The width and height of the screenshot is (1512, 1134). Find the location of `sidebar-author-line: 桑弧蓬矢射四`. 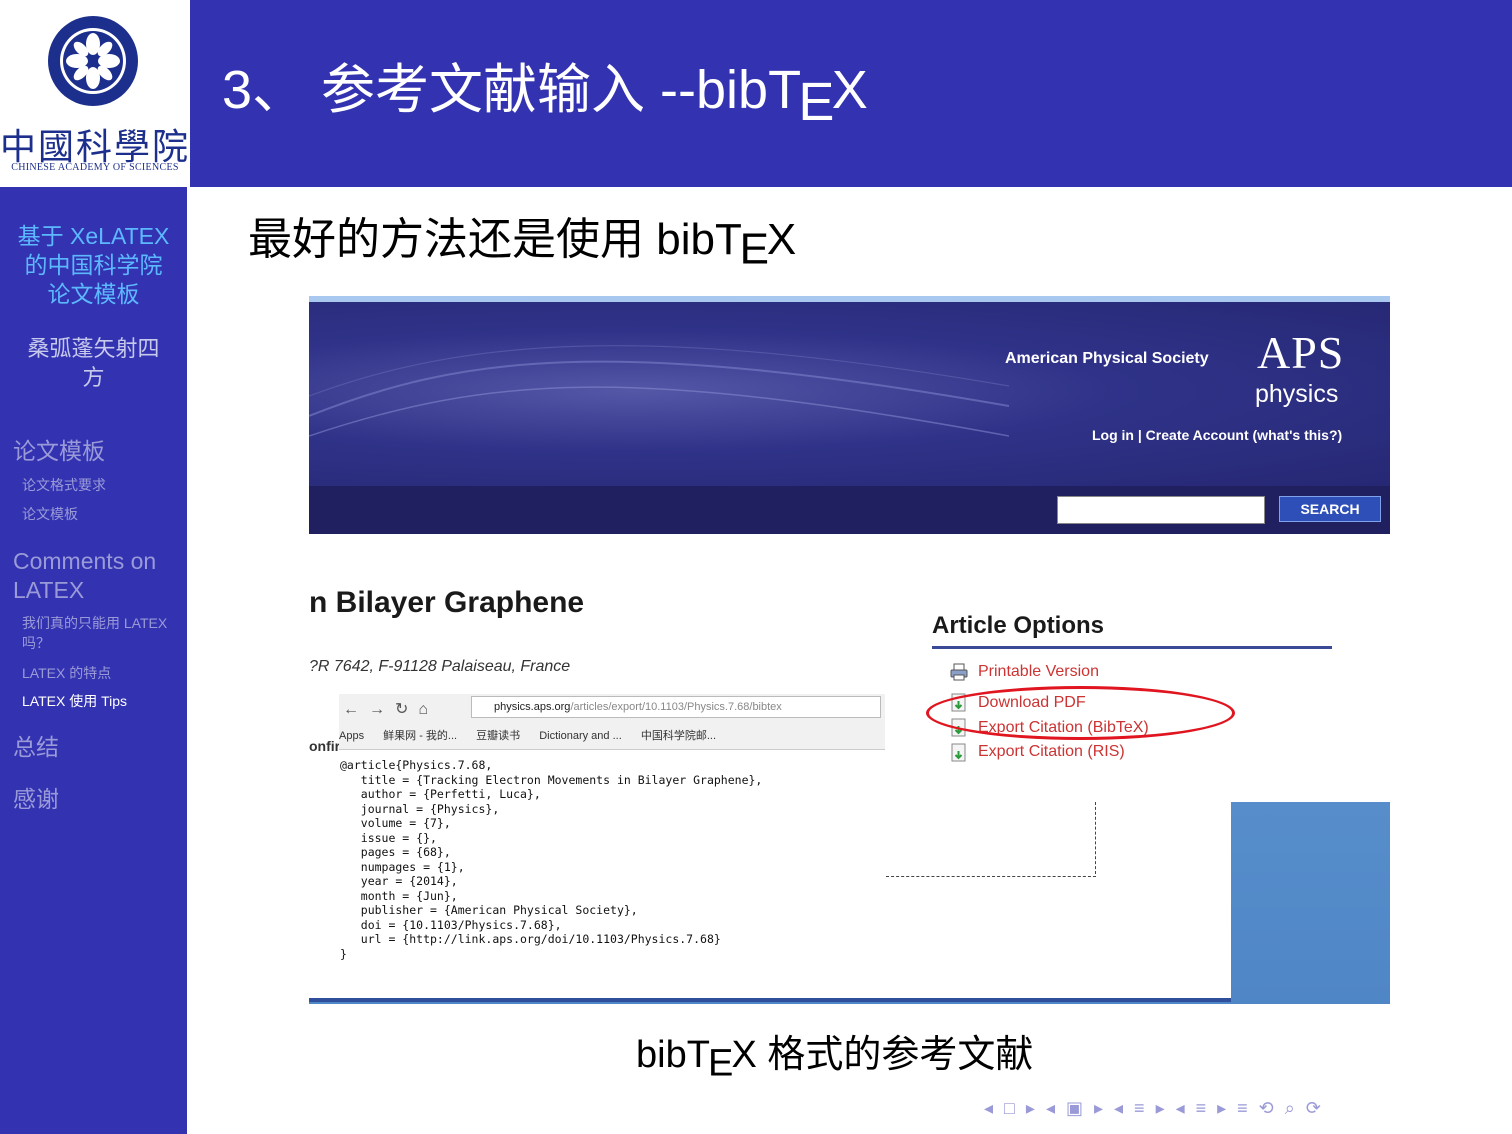

sidebar-author-line: 桑弧蓬矢射四 is located at coordinates (93, 348).